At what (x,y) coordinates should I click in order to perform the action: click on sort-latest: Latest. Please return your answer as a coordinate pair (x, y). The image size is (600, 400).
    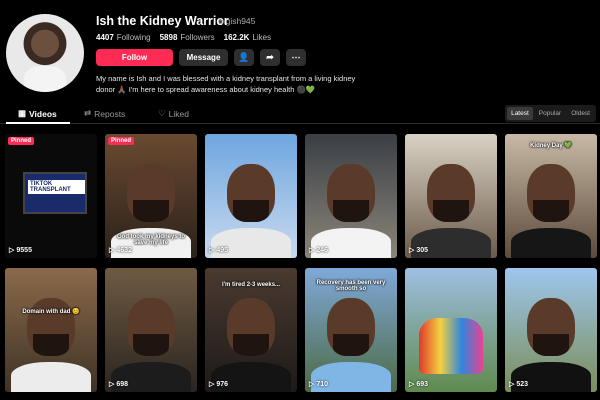
    Looking at the image, I should click on (520, 113).